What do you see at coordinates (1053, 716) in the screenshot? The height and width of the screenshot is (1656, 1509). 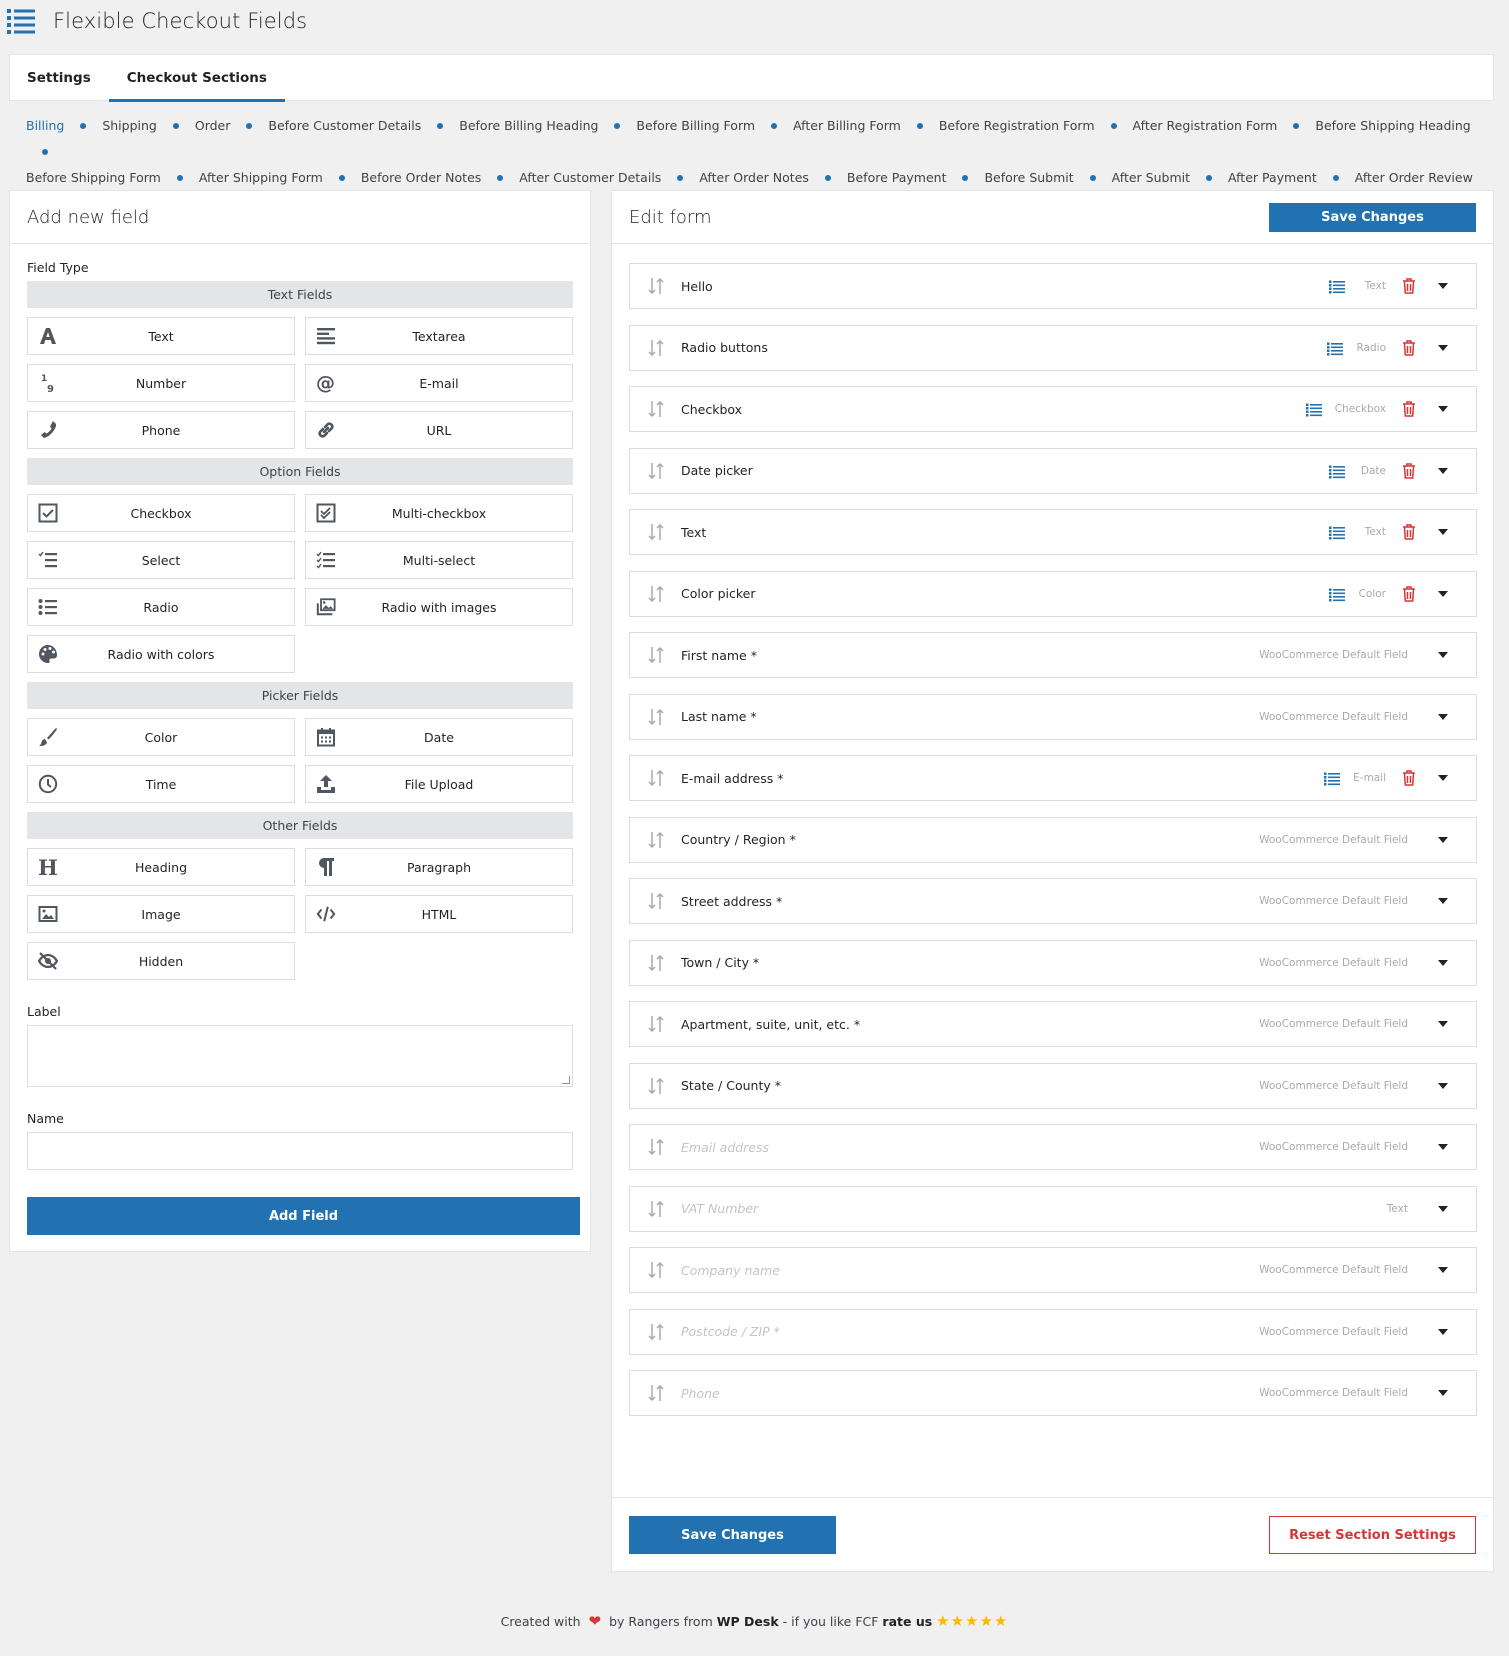 I see `field-row: Last name * WooCommerce Default Field` at bounding box center [1053, 716].